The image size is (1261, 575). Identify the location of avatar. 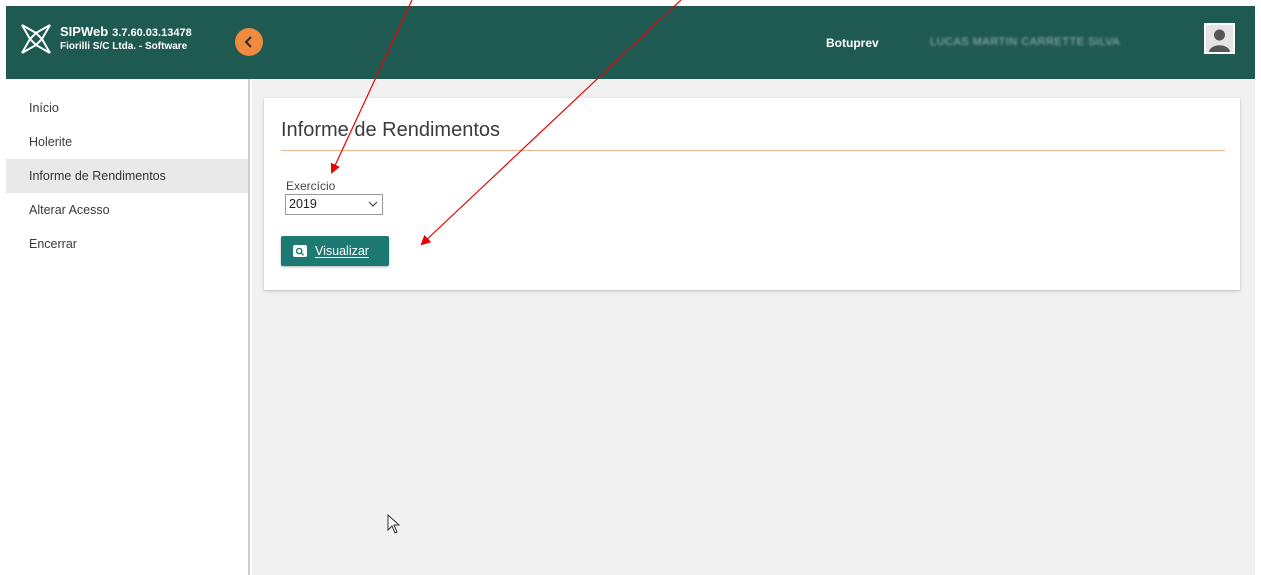
(1219, 38).